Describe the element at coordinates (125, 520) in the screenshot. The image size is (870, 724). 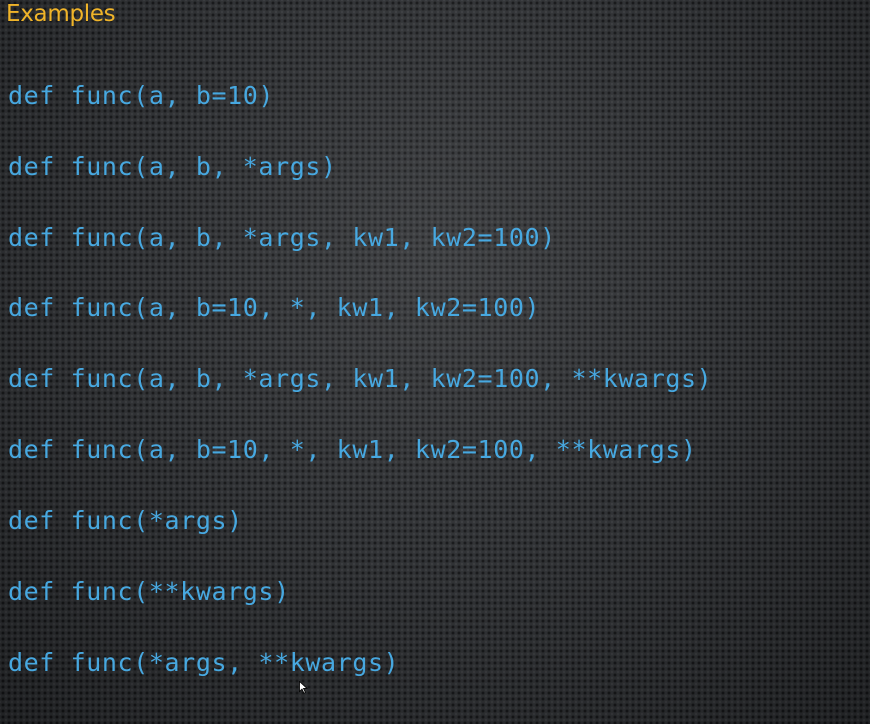
I see `code-line-7: def func(*args)` at that location.